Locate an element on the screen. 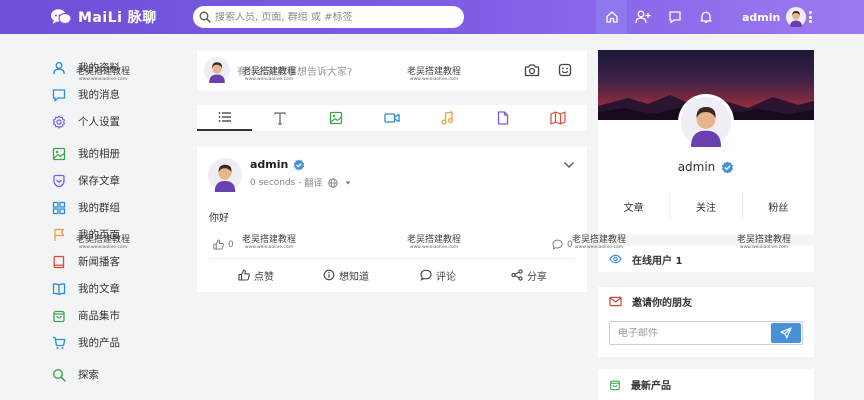 This screenshot has height=400, width=864. tab-photo is located at coordinates (335, 118).